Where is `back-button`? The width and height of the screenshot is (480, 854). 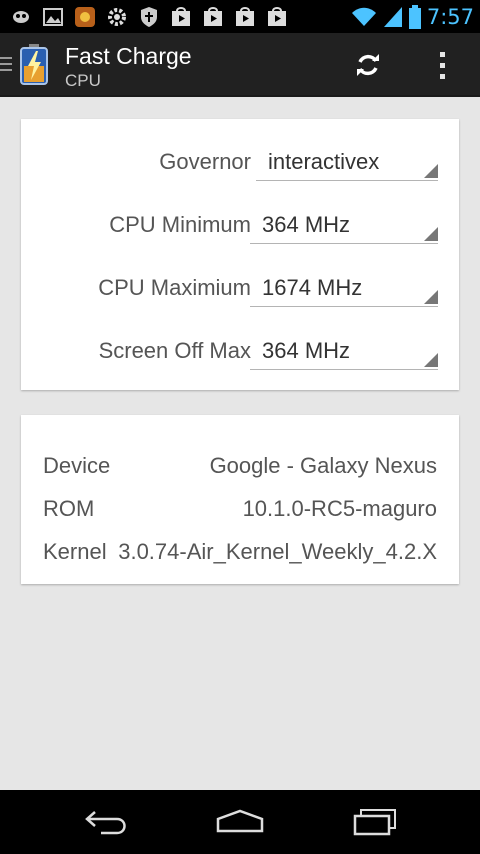
back-button is located at coordinates (107, 822).